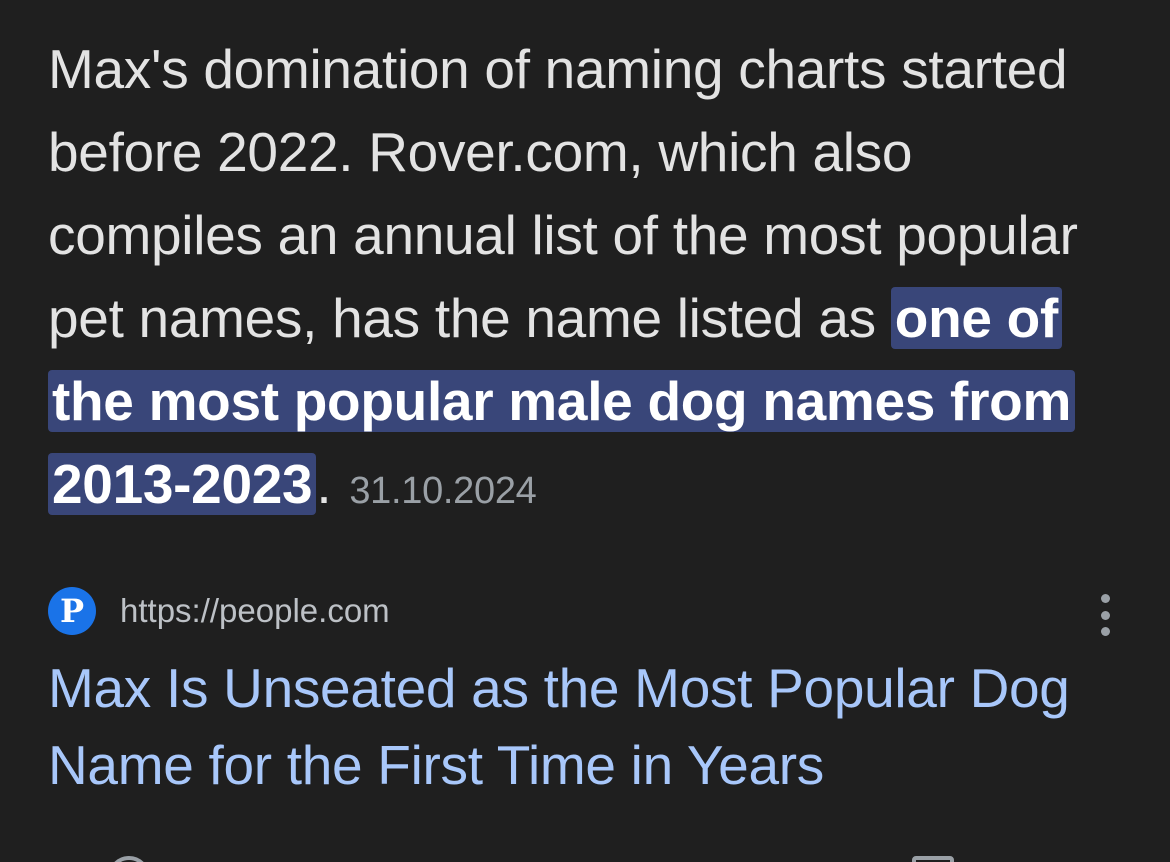 The height and width of the screenshot is (862, 1170). What do you see at coordinates (585, 855) in the screenshot?
I see `bottom-row-partial` at bounding box center [585, 855].